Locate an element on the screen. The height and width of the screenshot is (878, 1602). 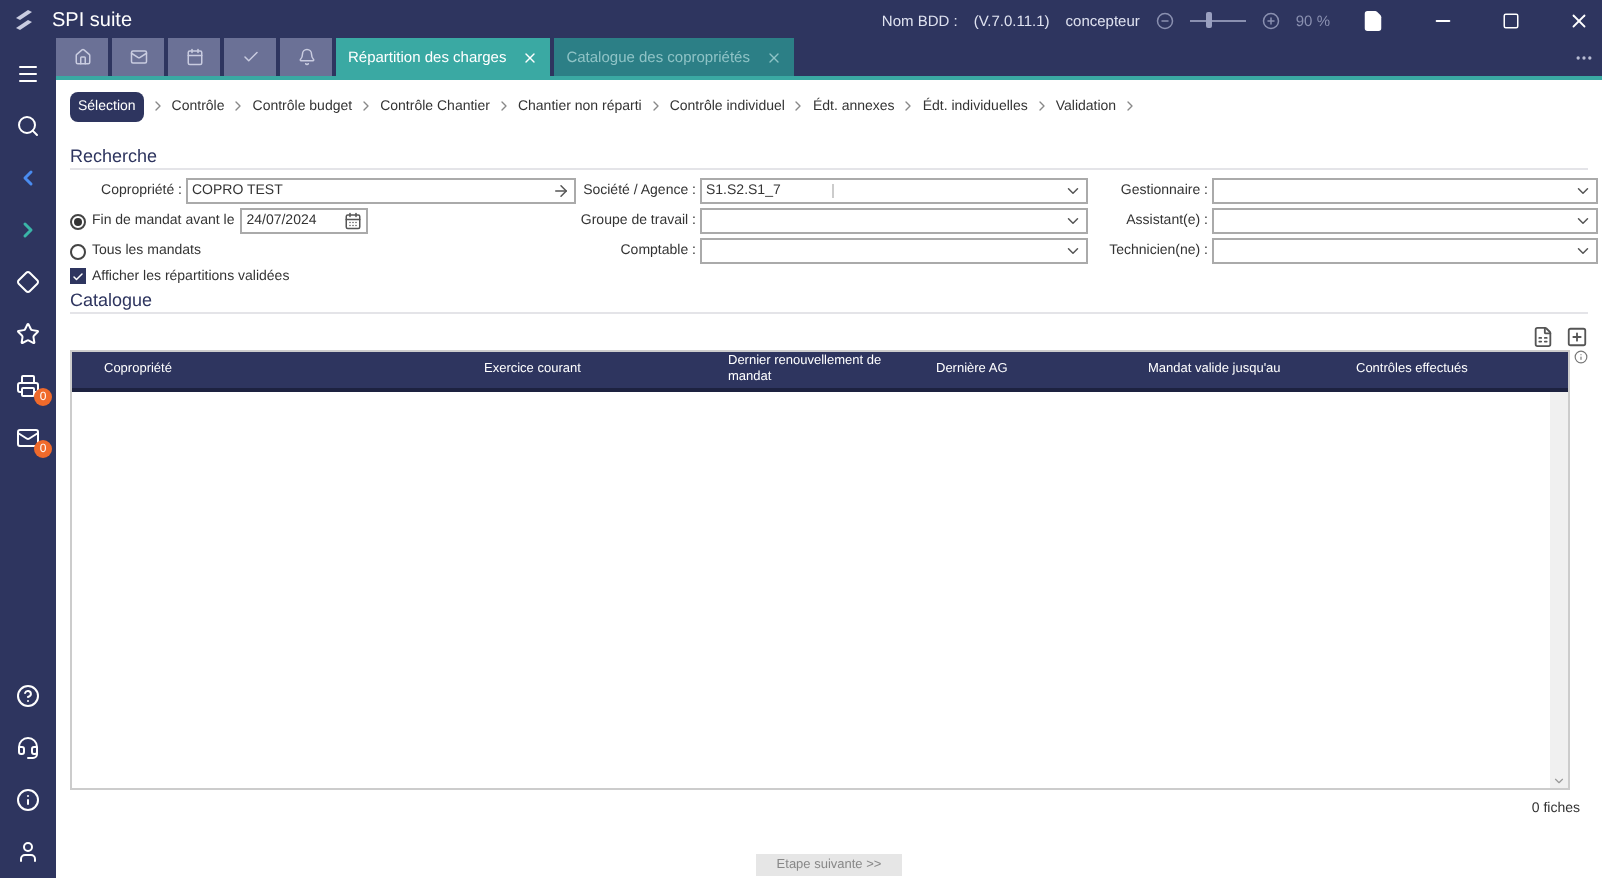
spreadsheet-icon is located at coordinates (1543, 337).